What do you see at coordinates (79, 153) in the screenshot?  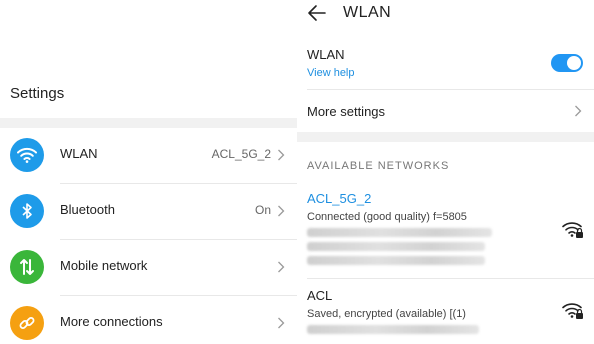 I see `settings-item-label: WLAN` at bounding box center [79, 153].